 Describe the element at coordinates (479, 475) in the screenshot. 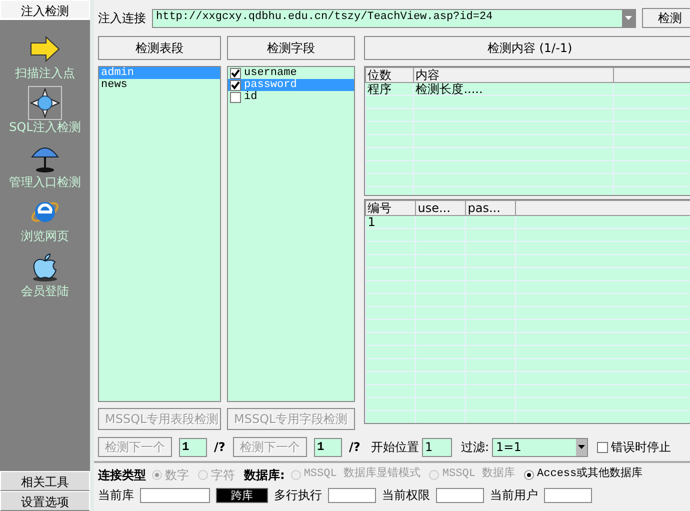

I see `radio-label: MSSQL 数据库` at that location.